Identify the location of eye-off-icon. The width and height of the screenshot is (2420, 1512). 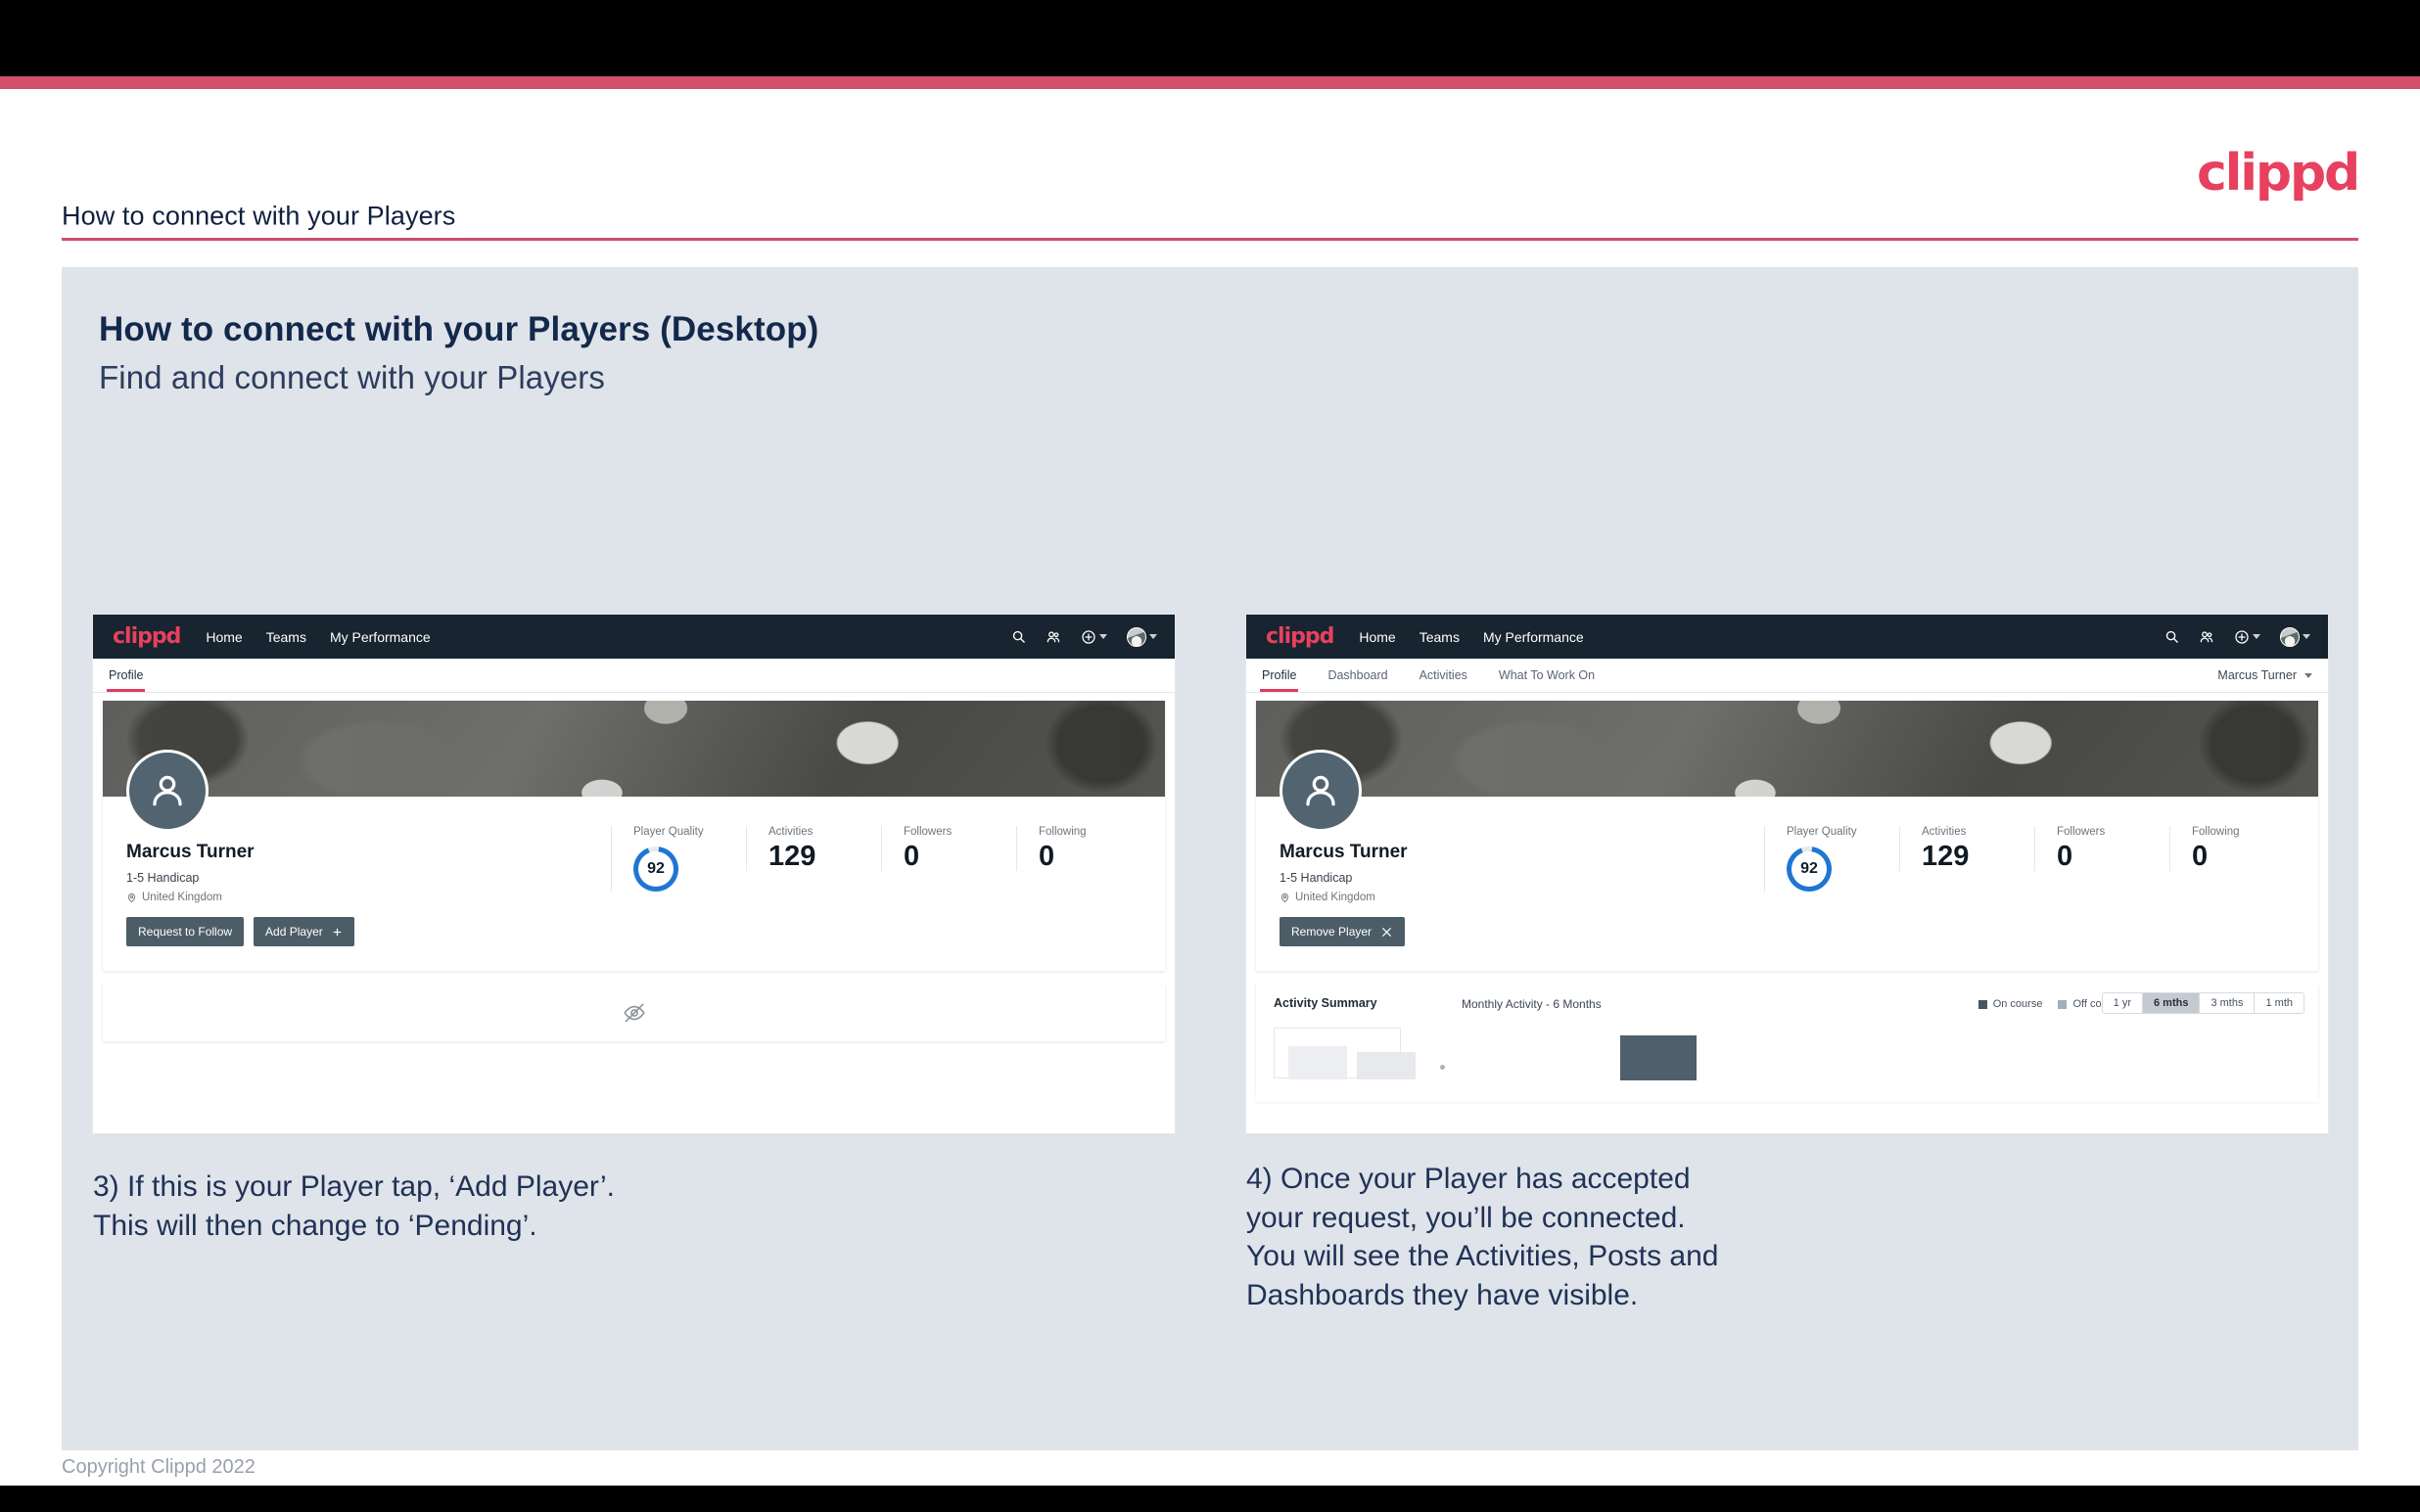
(634, 1013).